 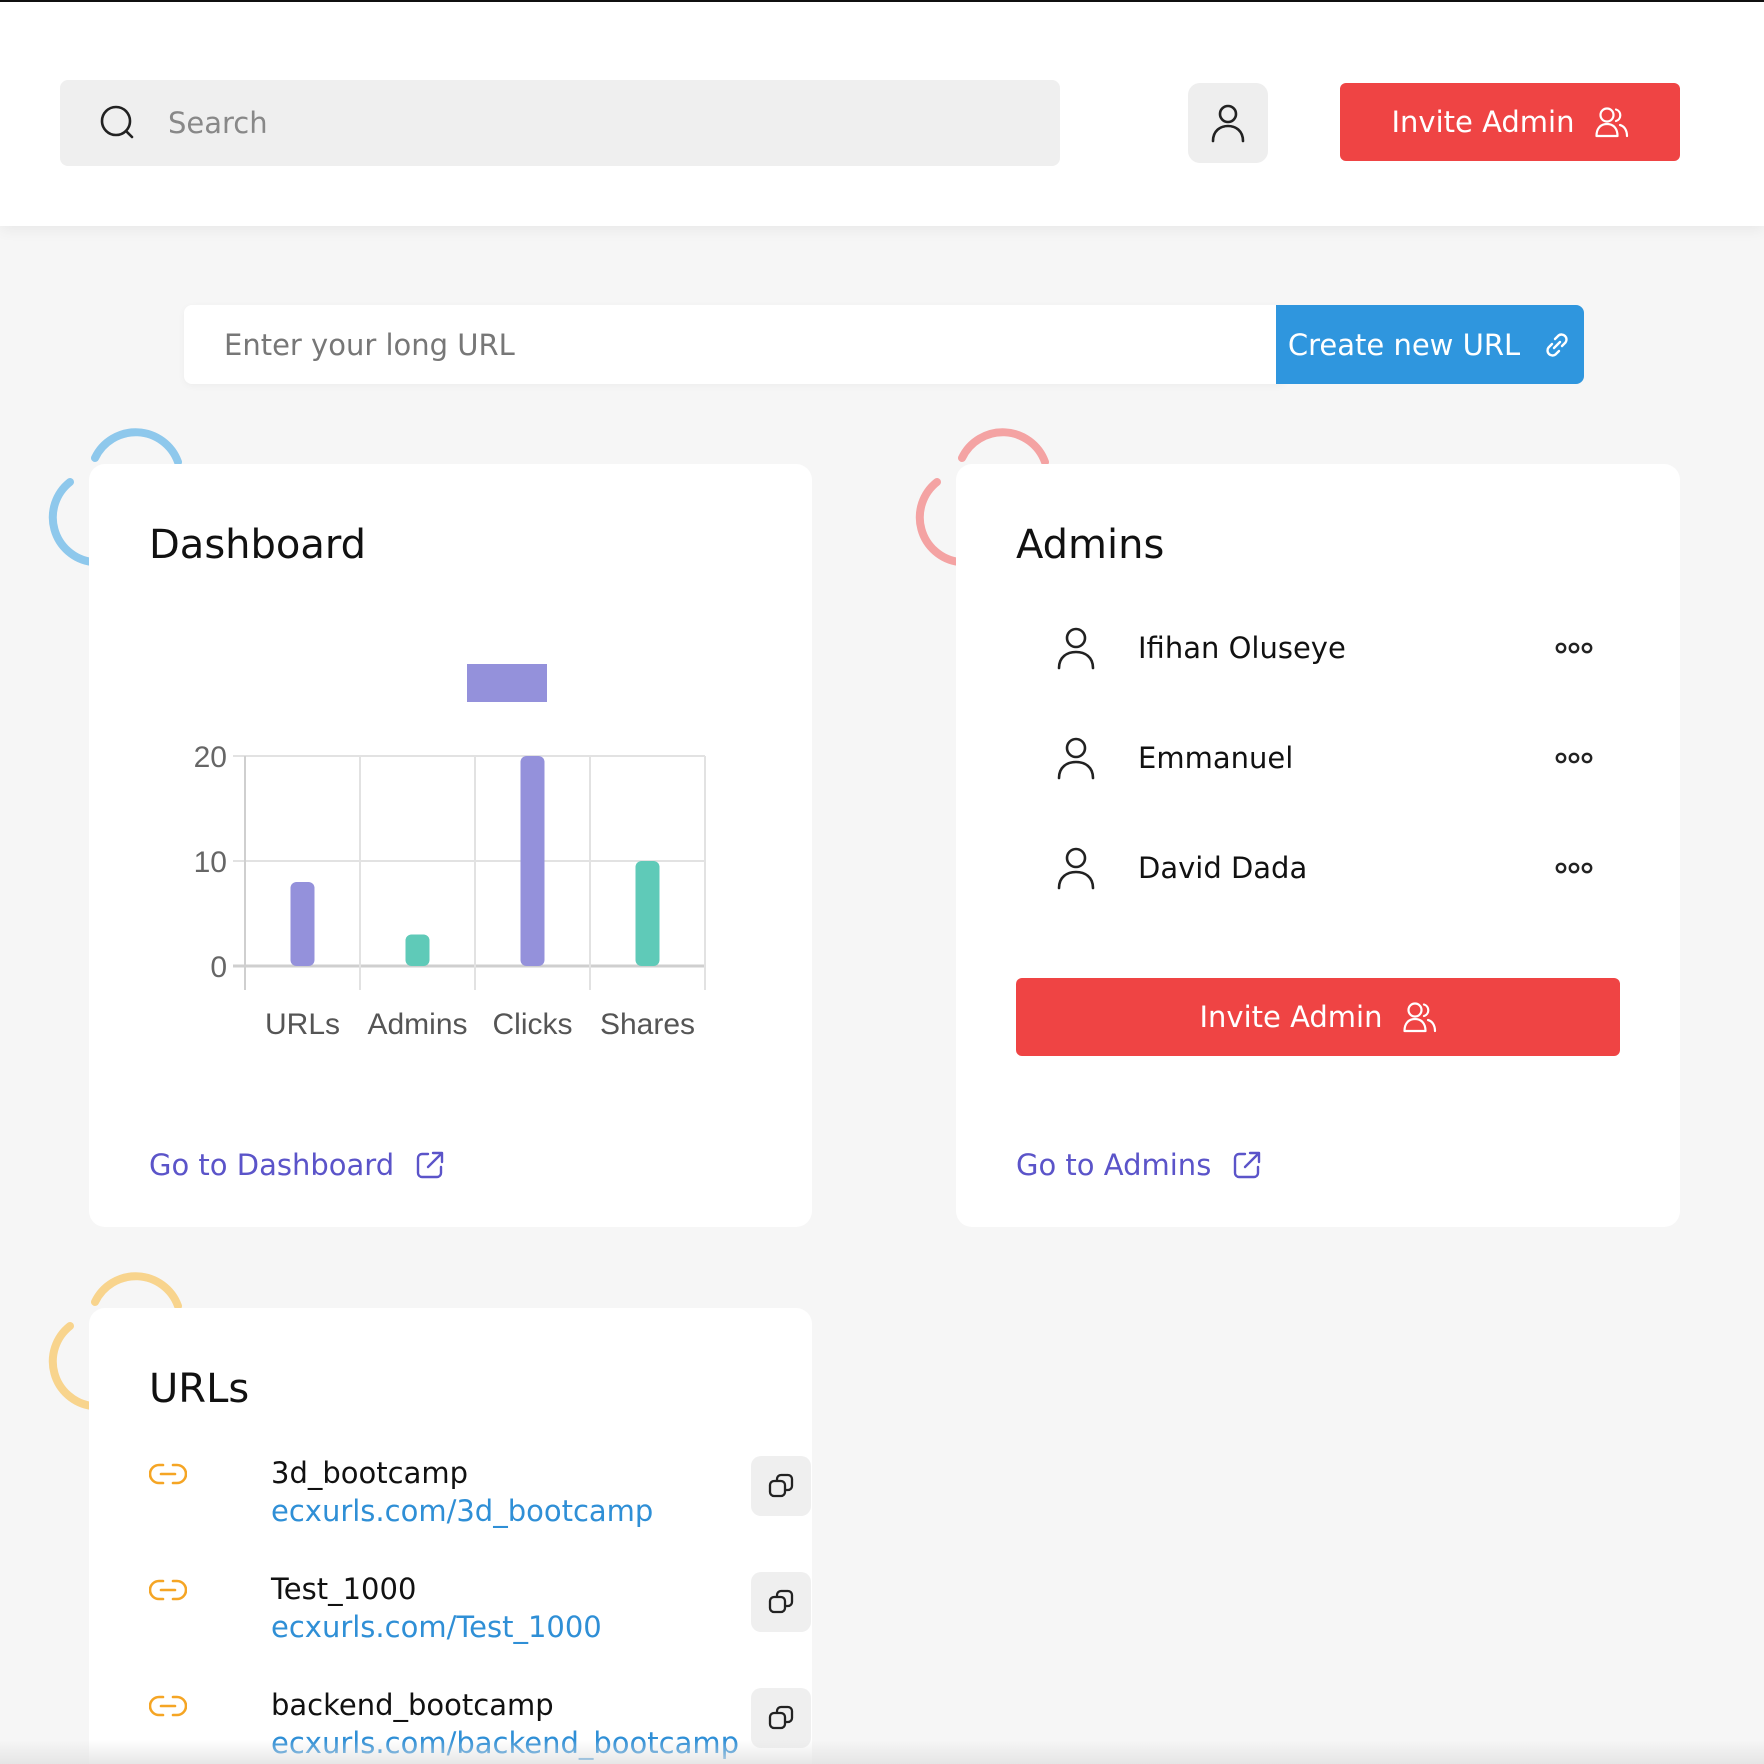 What do you see at coordinates (417, 1024) in the screenshot?
I see `x-tick-label: Admins` at bounding box center [417, 1024].